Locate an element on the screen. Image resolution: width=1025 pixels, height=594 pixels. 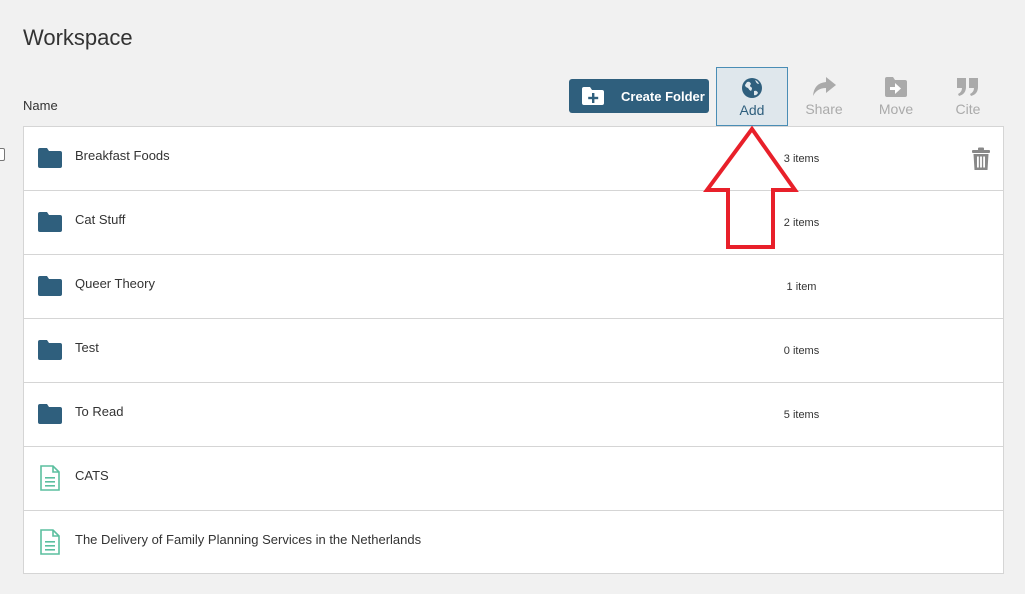
page-title: Workspace is located at coordinates (78, 37).